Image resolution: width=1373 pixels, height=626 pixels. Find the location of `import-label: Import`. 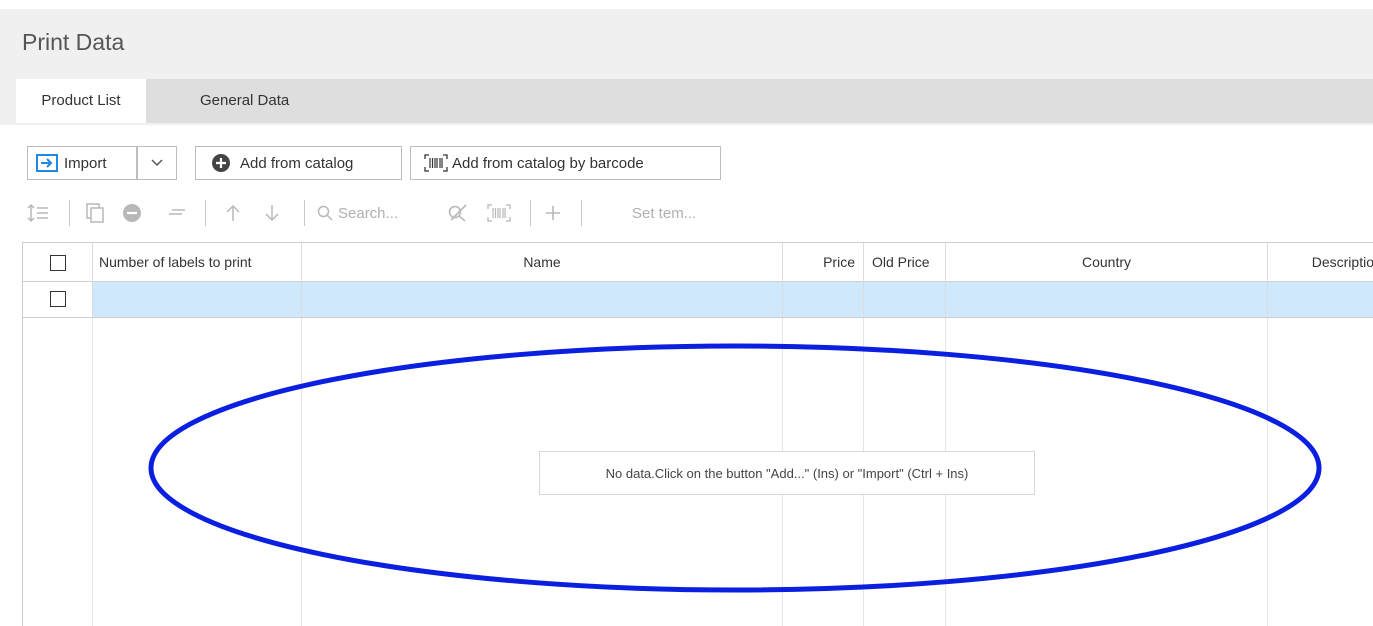

import-label: Import is located at coordinates (85, 163).